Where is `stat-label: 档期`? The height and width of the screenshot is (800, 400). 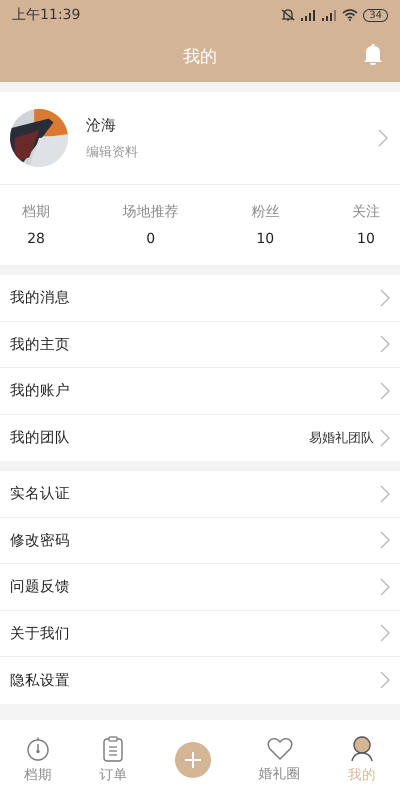 stat-label: 档期 is located at coordinates (36, 212).